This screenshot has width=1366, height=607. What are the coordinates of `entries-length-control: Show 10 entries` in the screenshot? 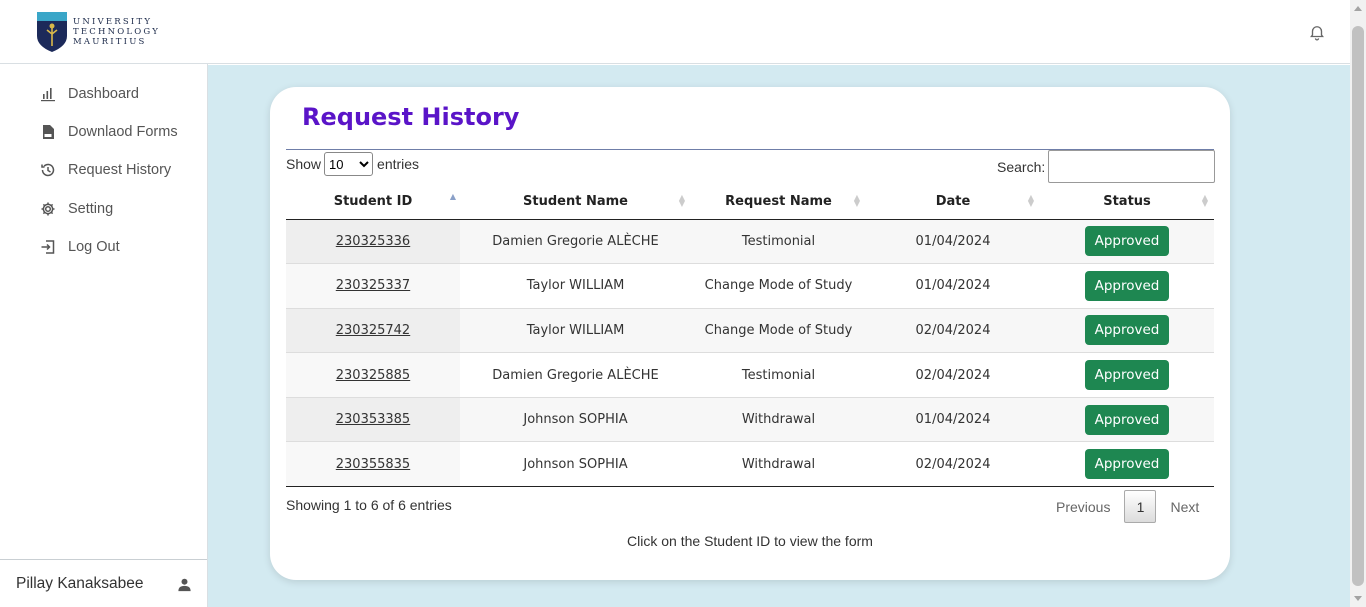 It's located at (352, 164).